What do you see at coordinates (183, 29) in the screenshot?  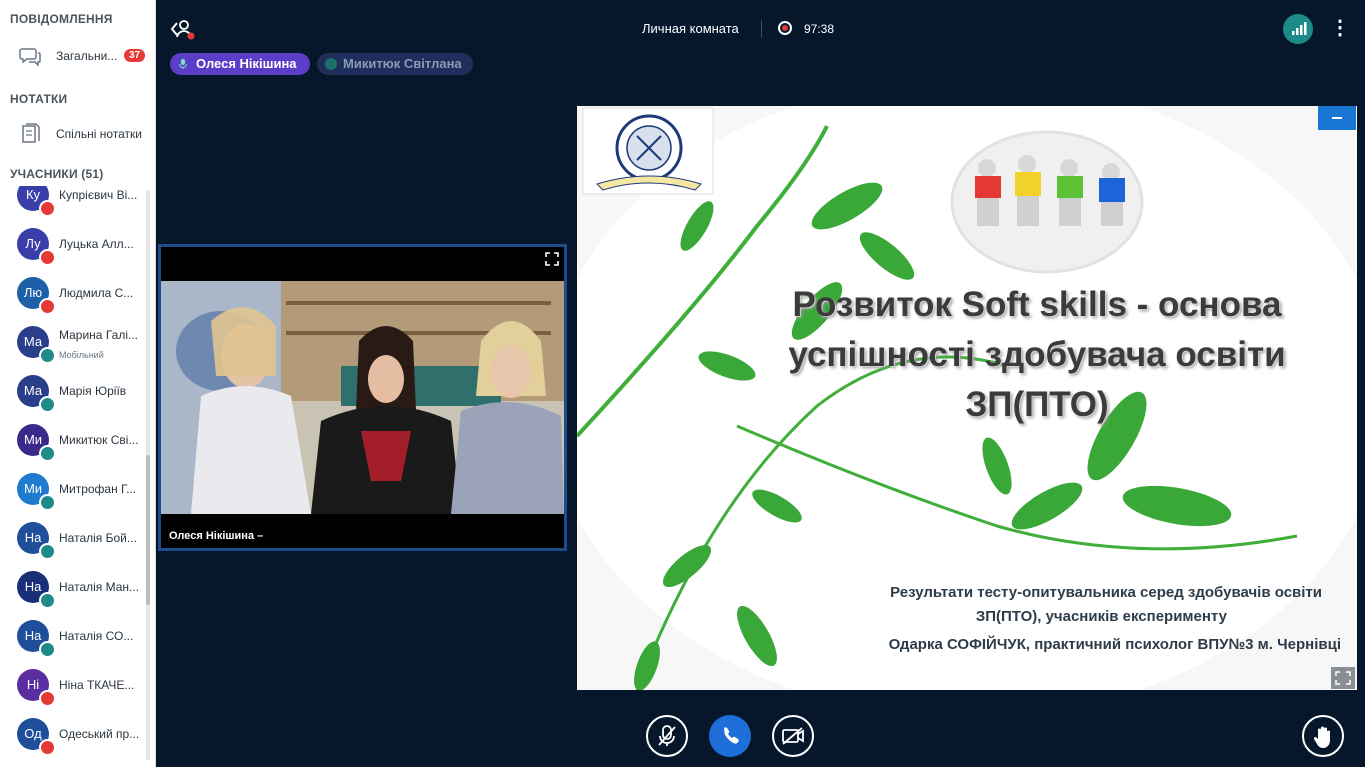 I see `leave-icon` at bounding box center [183, 29].